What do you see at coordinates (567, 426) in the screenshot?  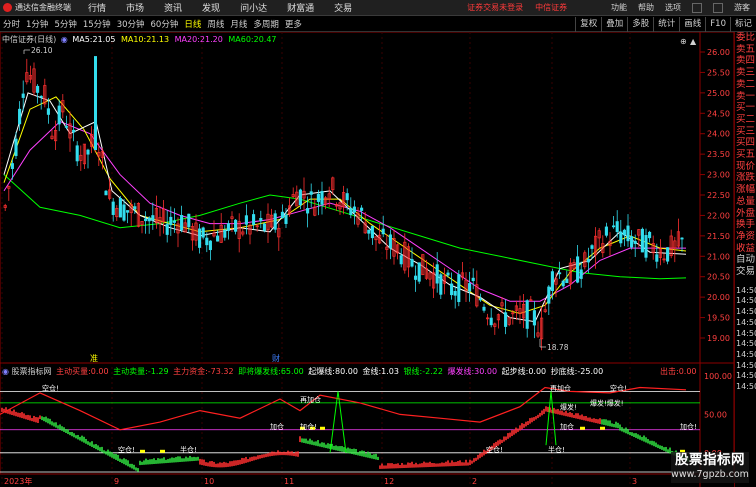 I see `signal-label: 加仓` at bounding box center [567, 426].